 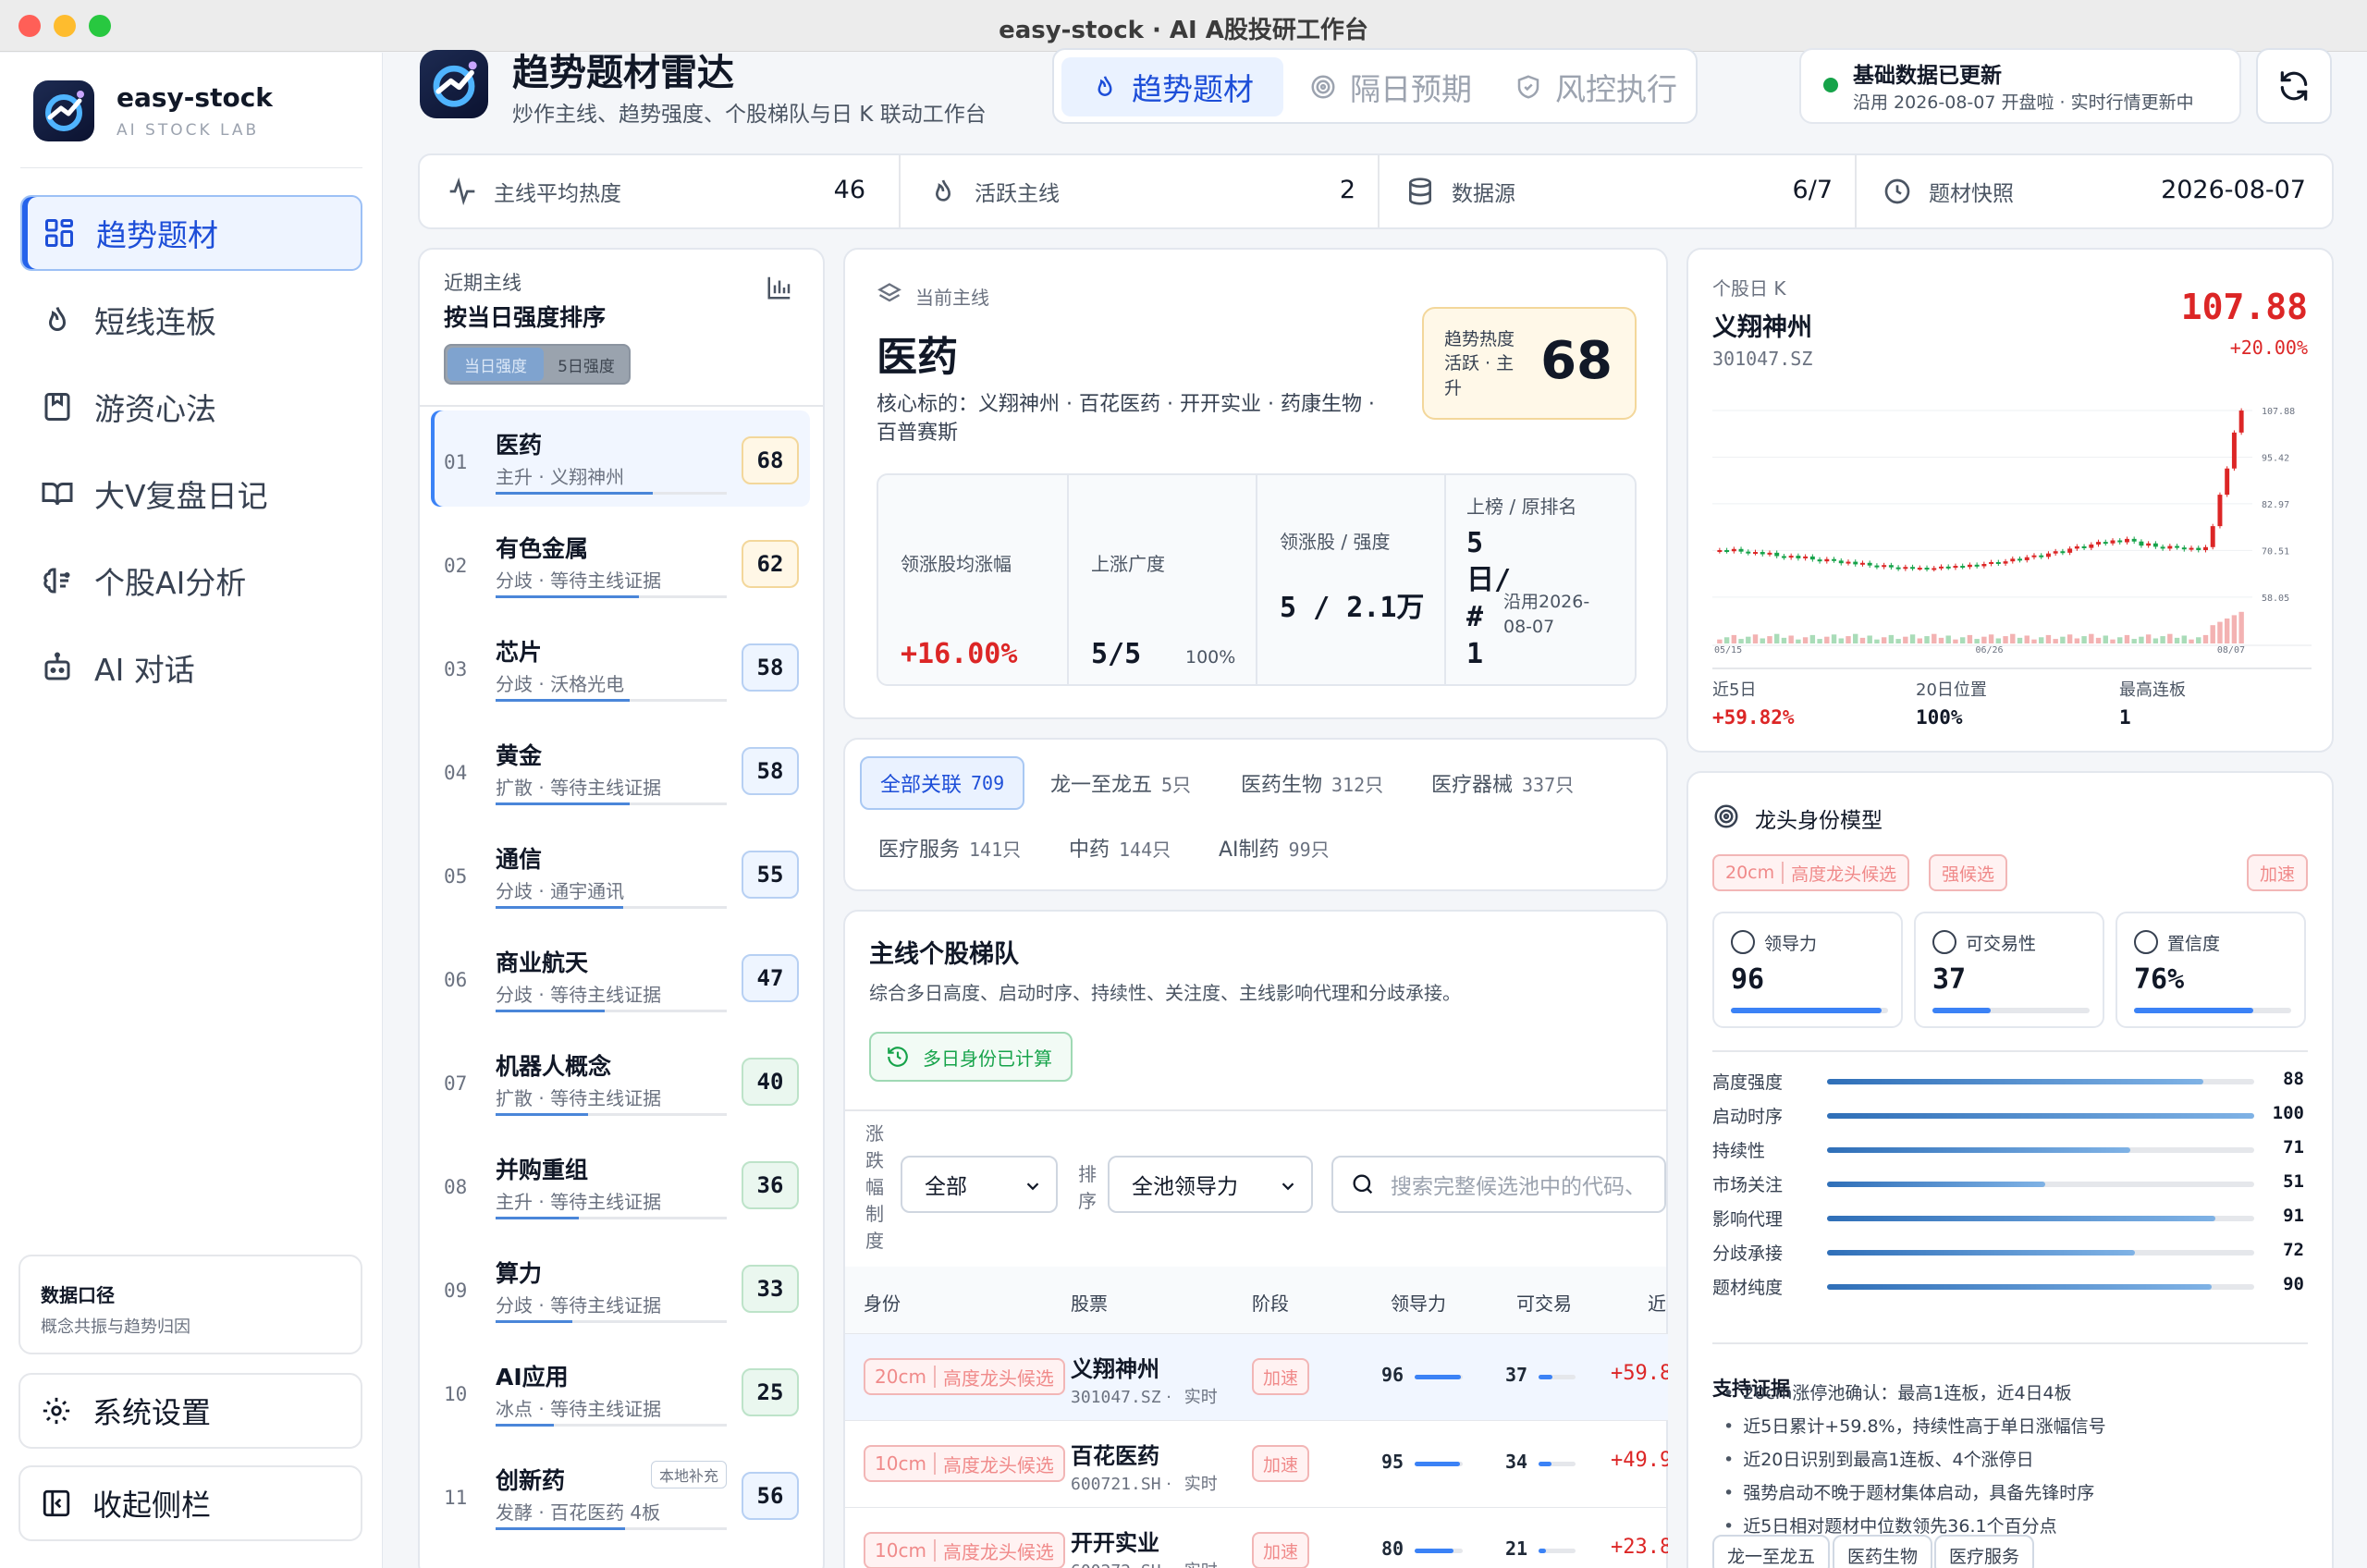 I want to click on limit-label: 涨跌幅制度, so click(x=874, y=1187).